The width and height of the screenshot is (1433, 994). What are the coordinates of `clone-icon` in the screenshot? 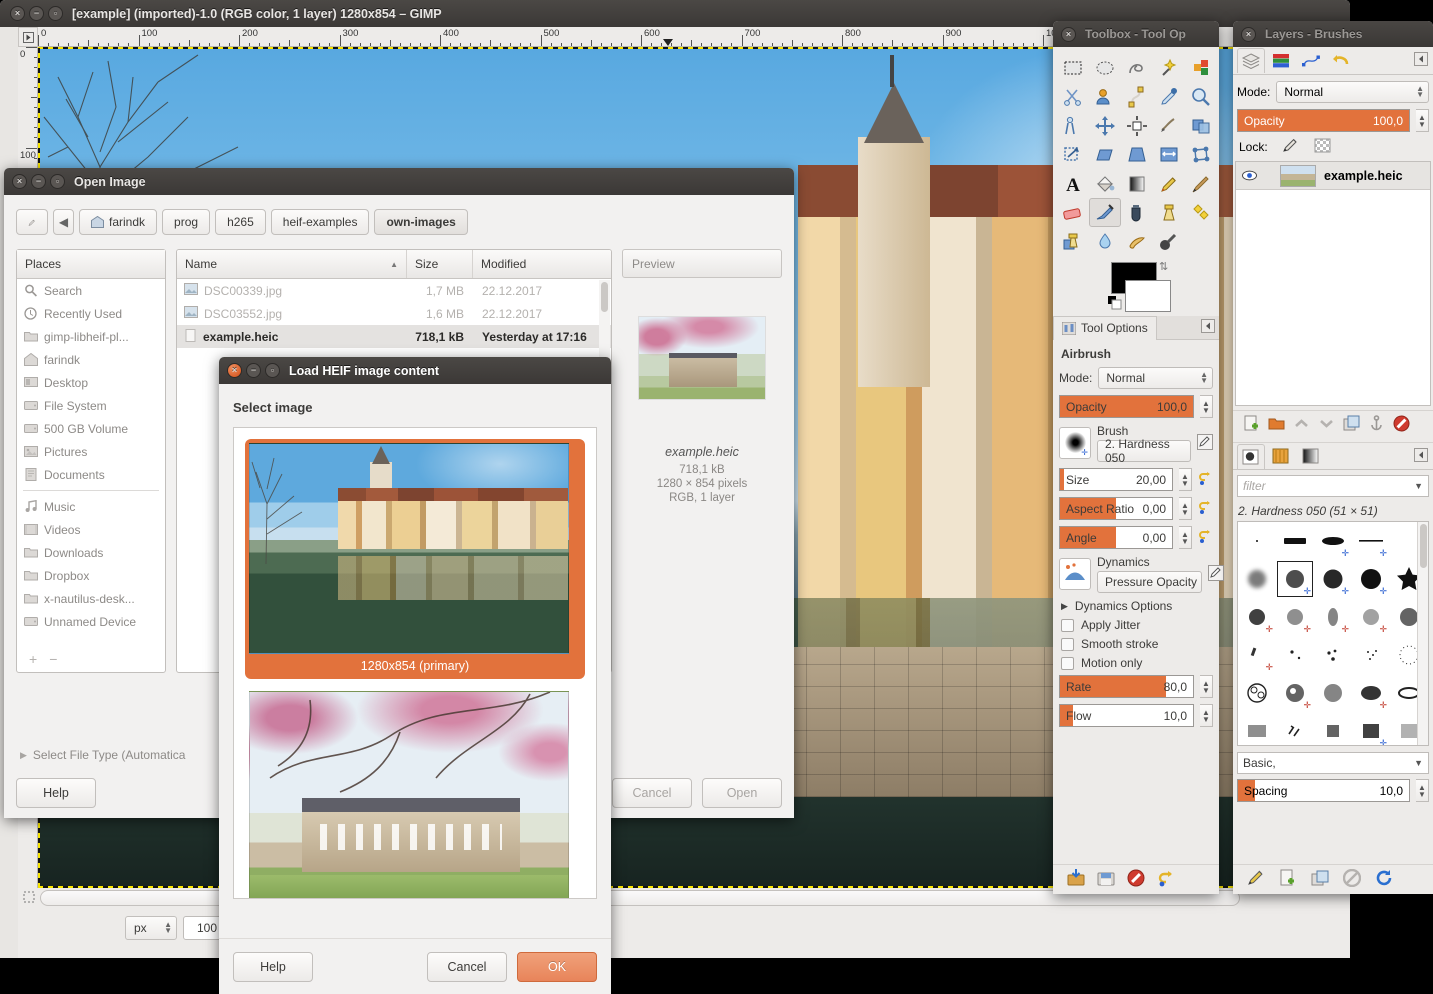 It's located at (1169, 212).